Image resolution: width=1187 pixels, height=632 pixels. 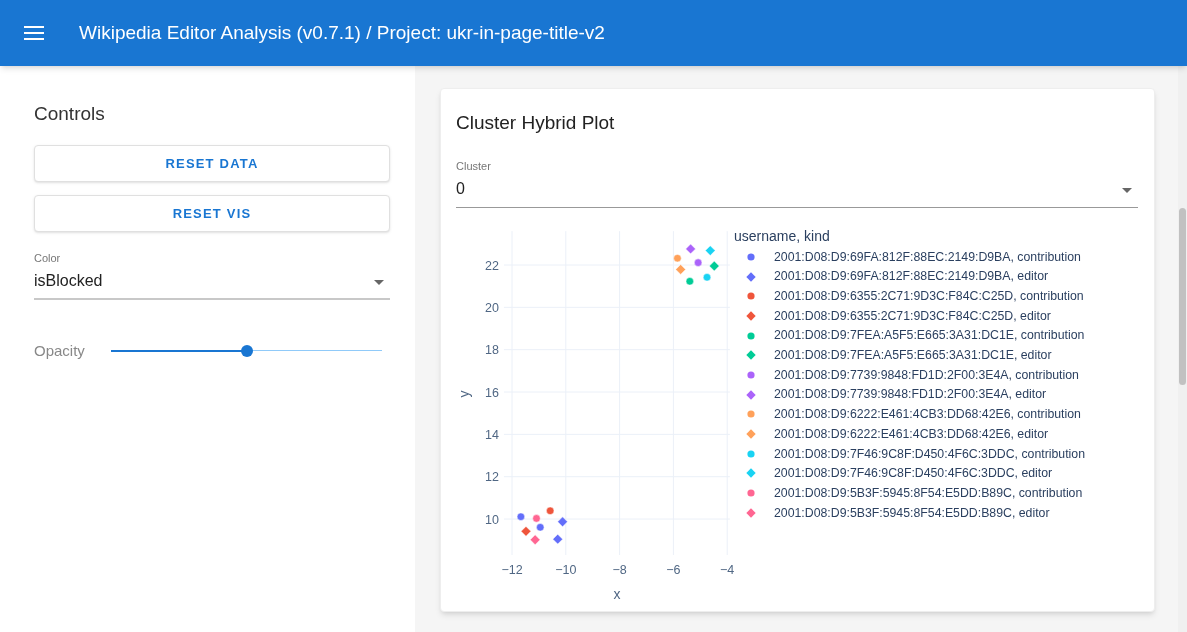 I want to click on legend-item: 2001:D08:D9:69FA:812F:88EC:2149:D9BA, editor, so click(x=911, y=276).